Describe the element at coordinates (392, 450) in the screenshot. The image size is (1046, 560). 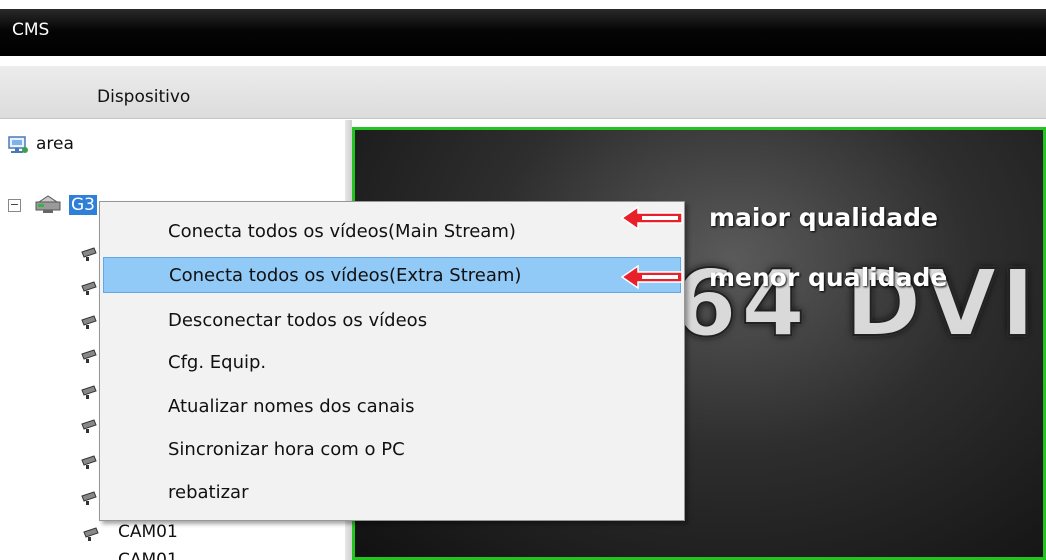
I see `menu-sync-time: Sincronizar hora com o PC` at that location.